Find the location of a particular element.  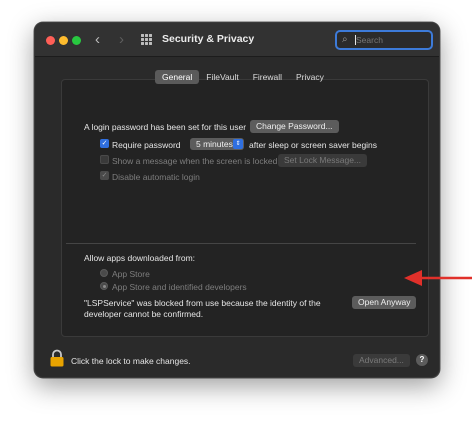

show-message-label: Show a message when the screen is locked is located at coordinates (195, 161).